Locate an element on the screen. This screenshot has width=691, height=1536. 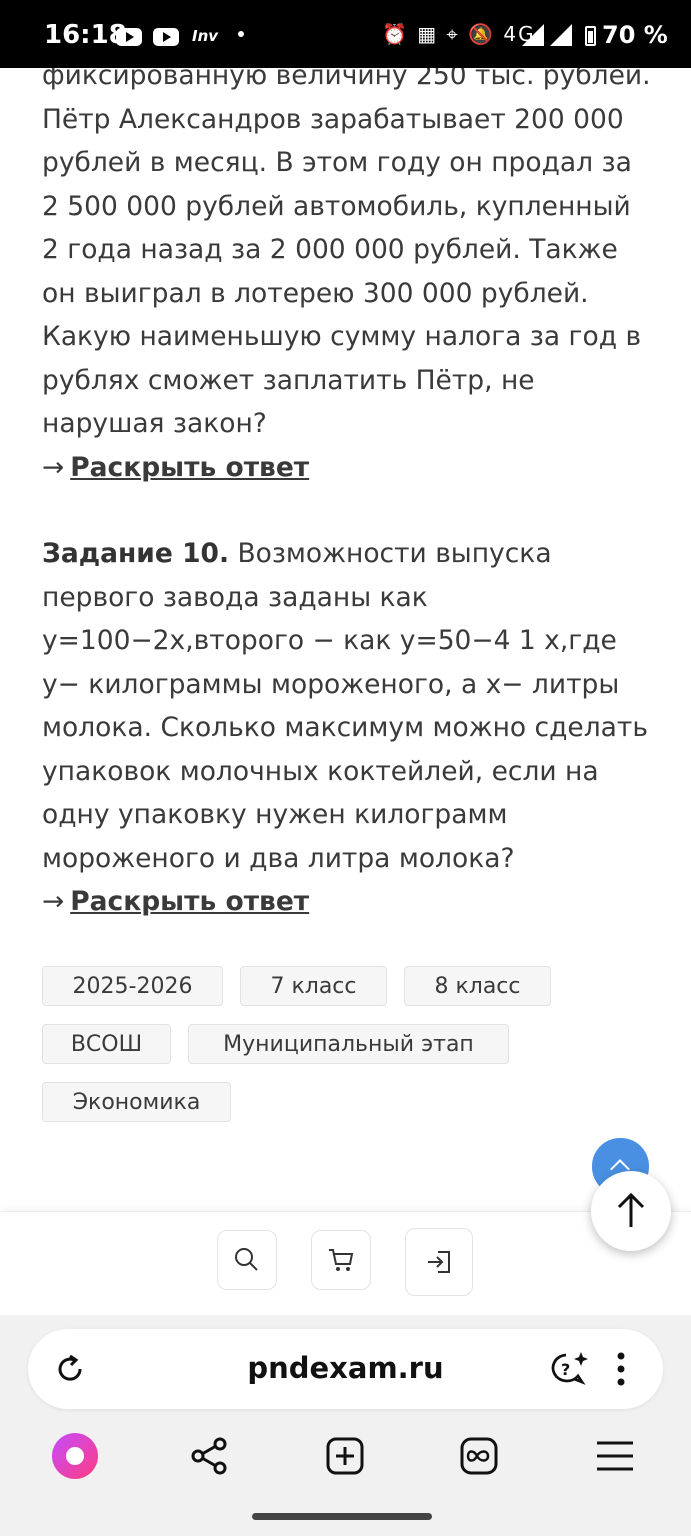
cart-icon is located at coordinates (341, 1260).